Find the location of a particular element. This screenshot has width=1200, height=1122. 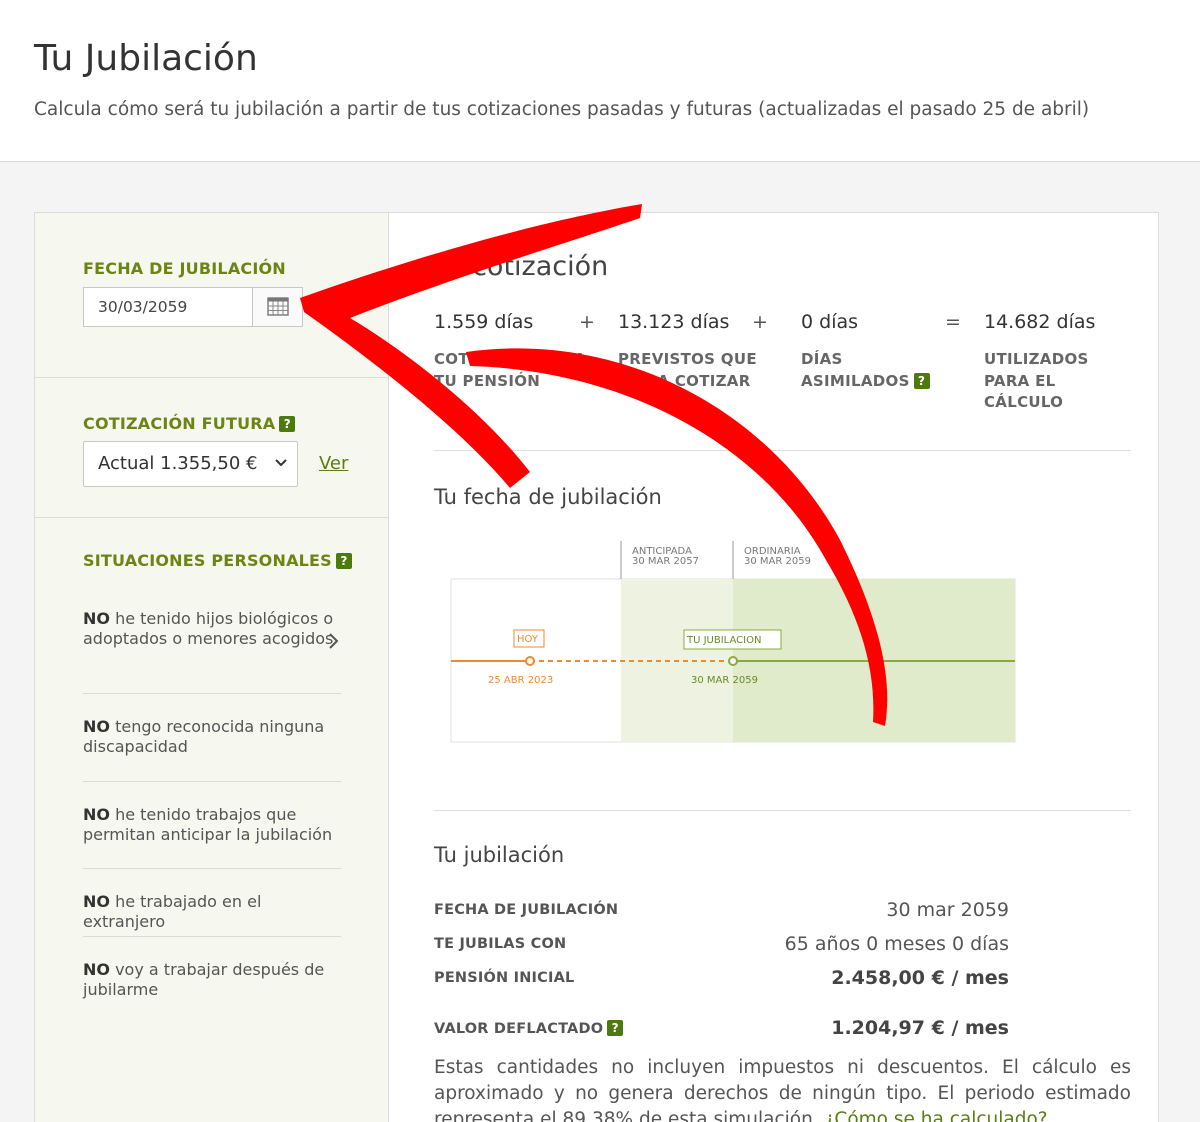

future-contribution-value: Actual 1.355,50 € is located at coordinates (178, 463).